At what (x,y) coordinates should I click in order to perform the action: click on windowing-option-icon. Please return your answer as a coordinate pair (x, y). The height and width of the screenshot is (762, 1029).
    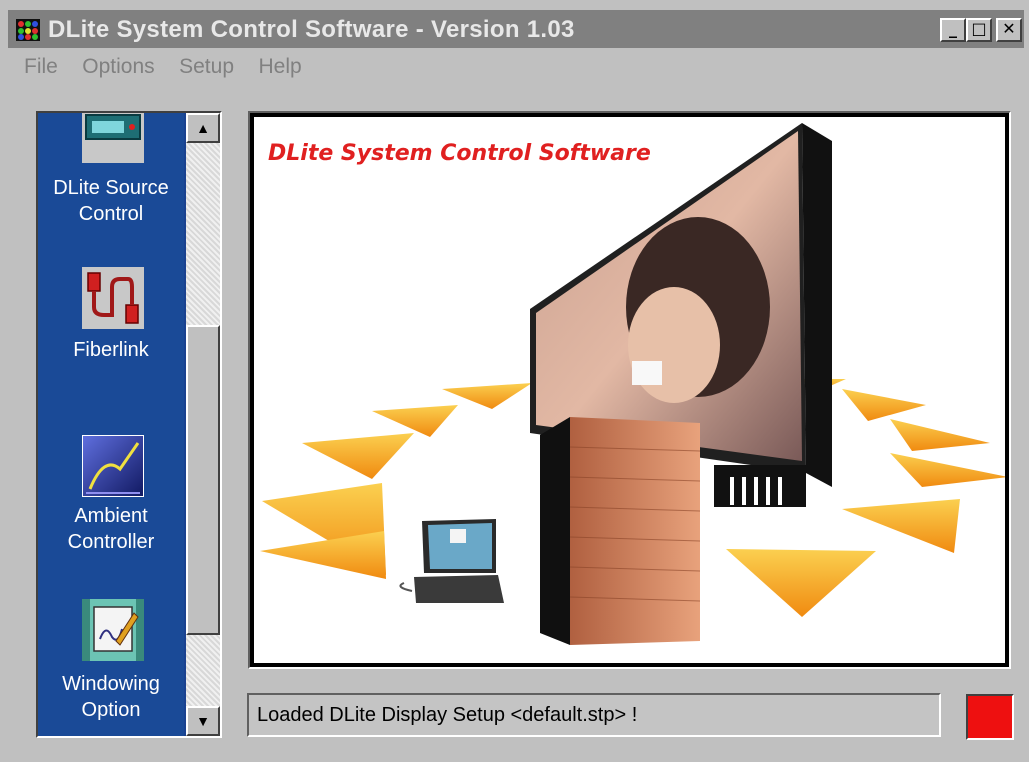
    Looking at the image, I should click on (113, 630).